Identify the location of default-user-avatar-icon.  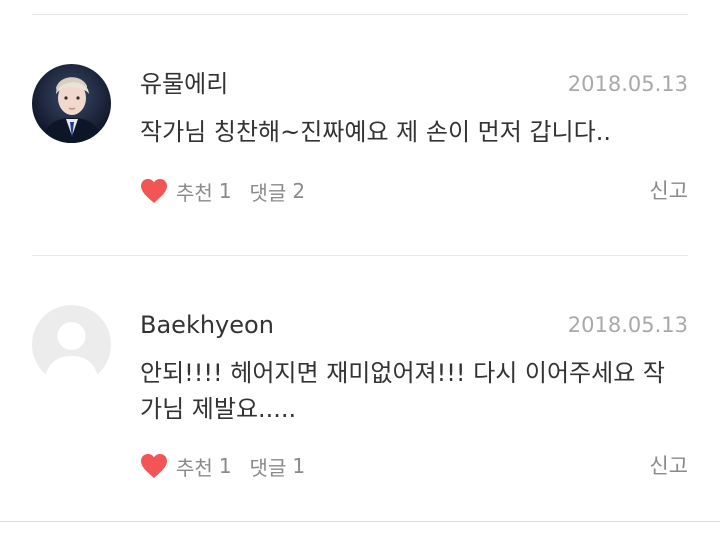
(71, 344).